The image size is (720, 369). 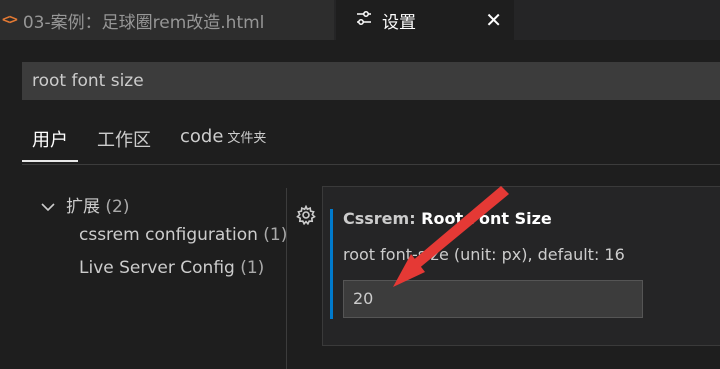 I want to click on setting-description: root font-size (unit: px), default: 16, so click(x=484, y=254).